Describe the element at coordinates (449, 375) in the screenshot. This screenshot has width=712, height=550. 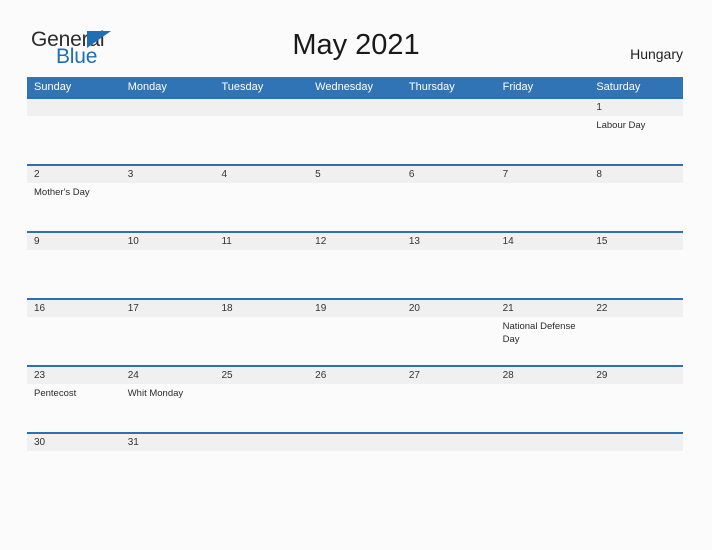
I see `day-number: 27` at that location.